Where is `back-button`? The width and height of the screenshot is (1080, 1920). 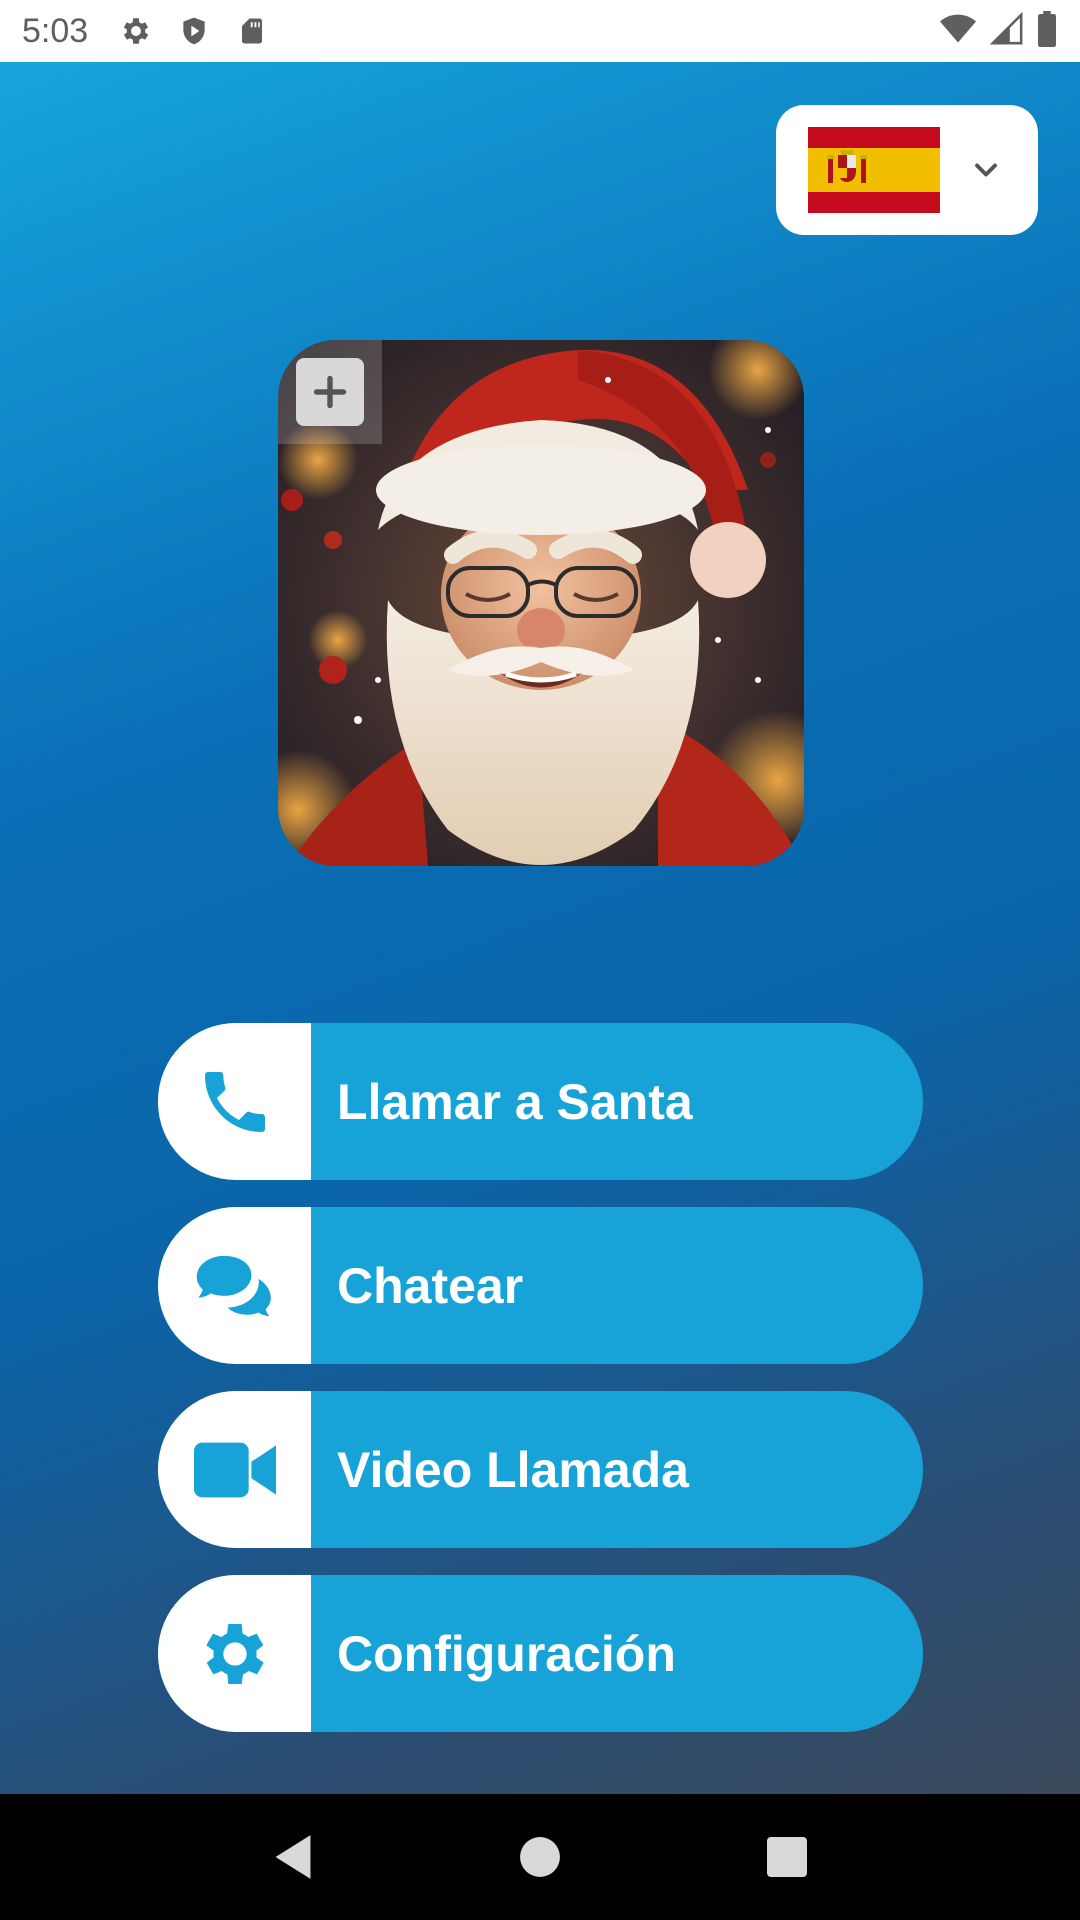
back-button is located at coordinates (293, 1857).